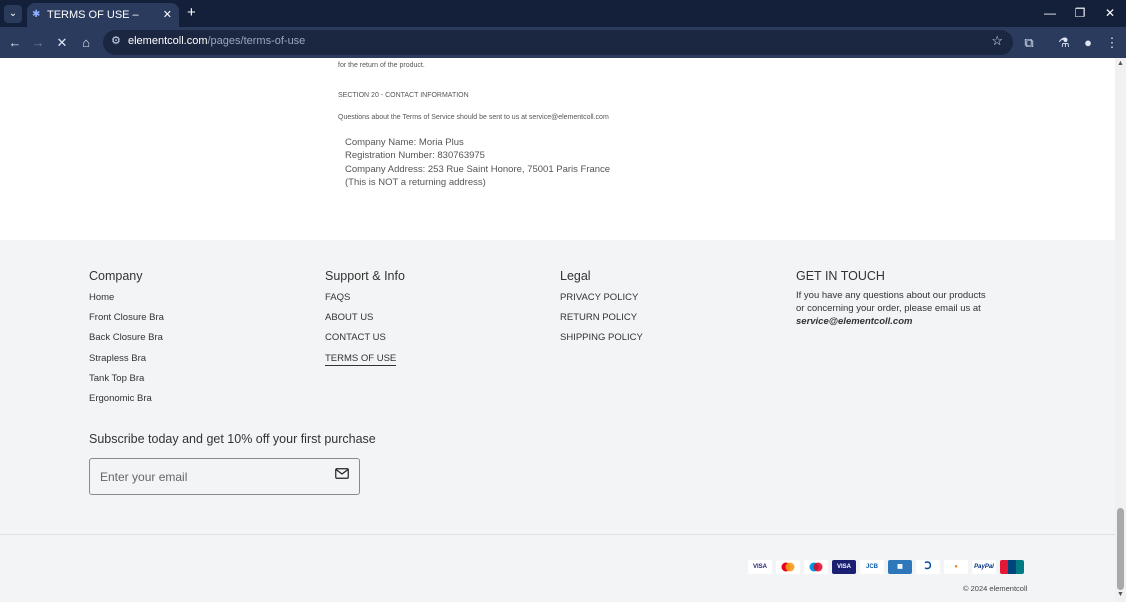 This screenshot has width=1126, height=602. What do you see at coordinates (403, 95) in the screenshot?
I see `section-heading: SECTION 20 - CONTACT INFORMATION` at bounding box center [403, 95].